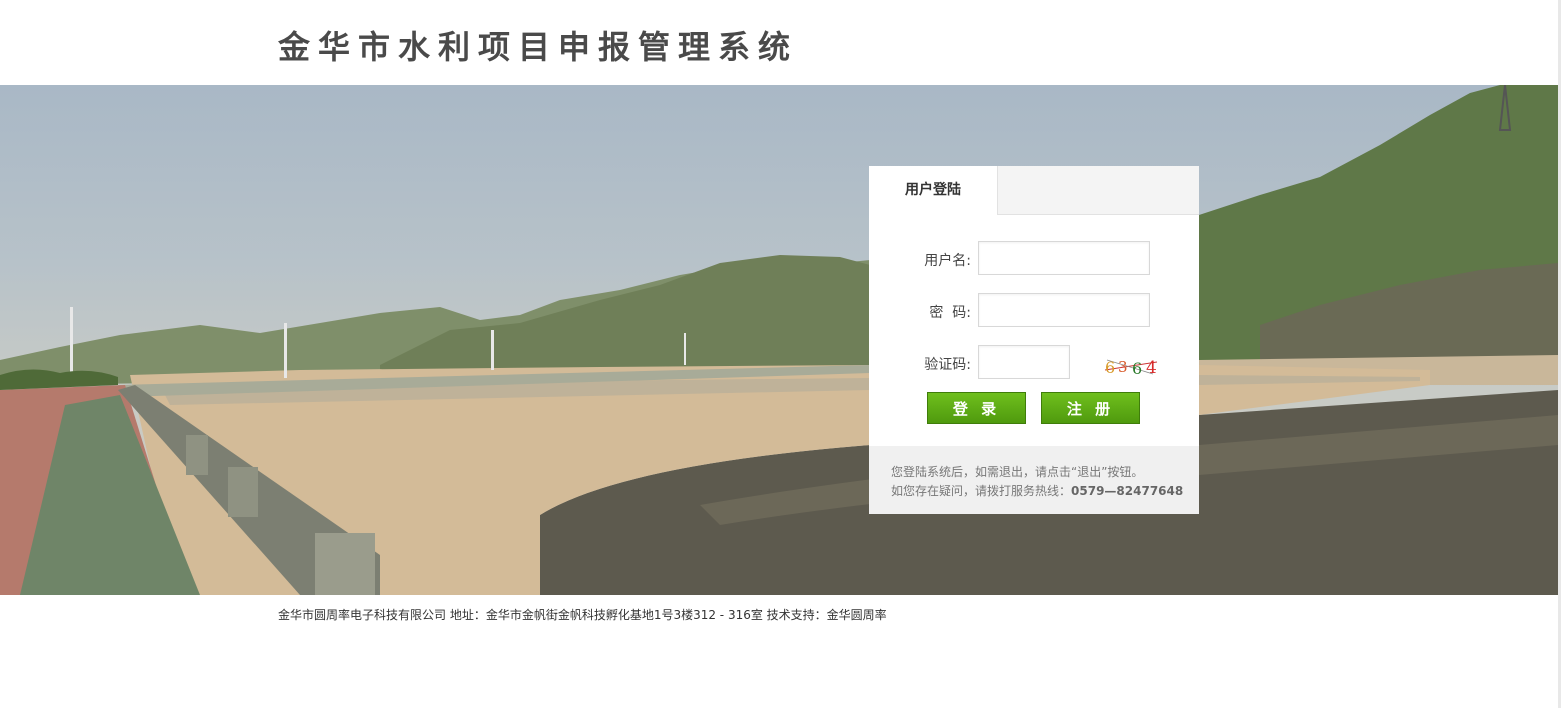  Describe the element at coordinates (1024, 362) in the screenshot. I see `captcha-input` at that location.